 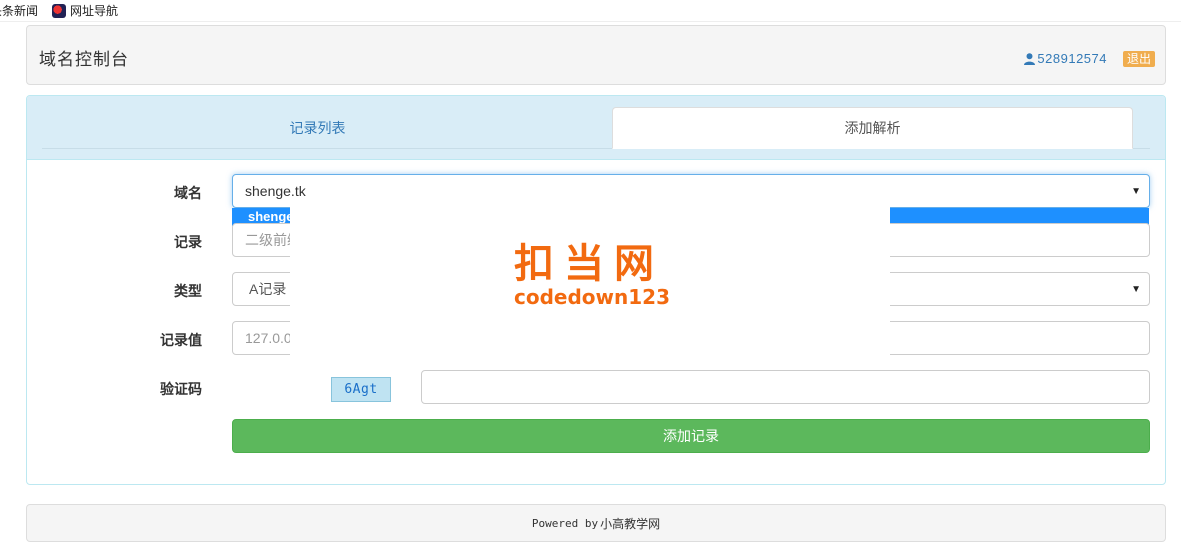 I want to click on user-info: 528912574, so click(x=1065, y=58).